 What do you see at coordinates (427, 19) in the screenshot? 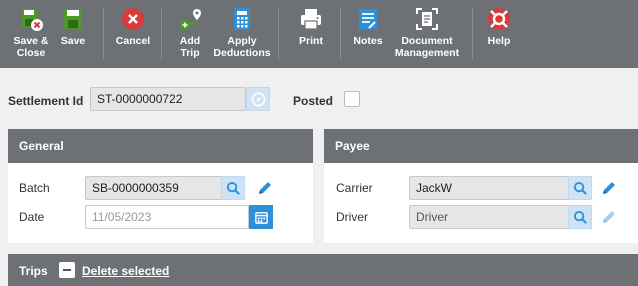
I see `document-management-icon` at bounding box center [427, 19].